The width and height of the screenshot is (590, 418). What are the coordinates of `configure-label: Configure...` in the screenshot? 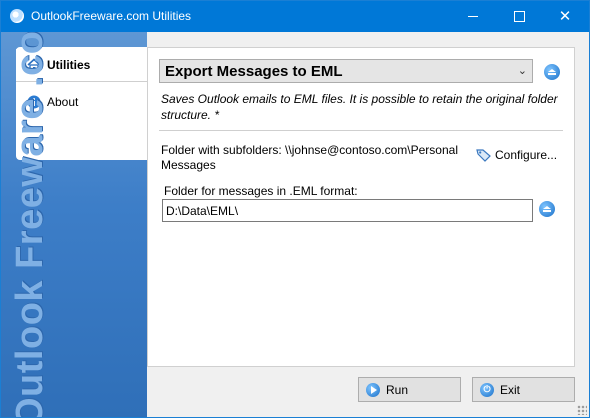 It's located at (526, 155).